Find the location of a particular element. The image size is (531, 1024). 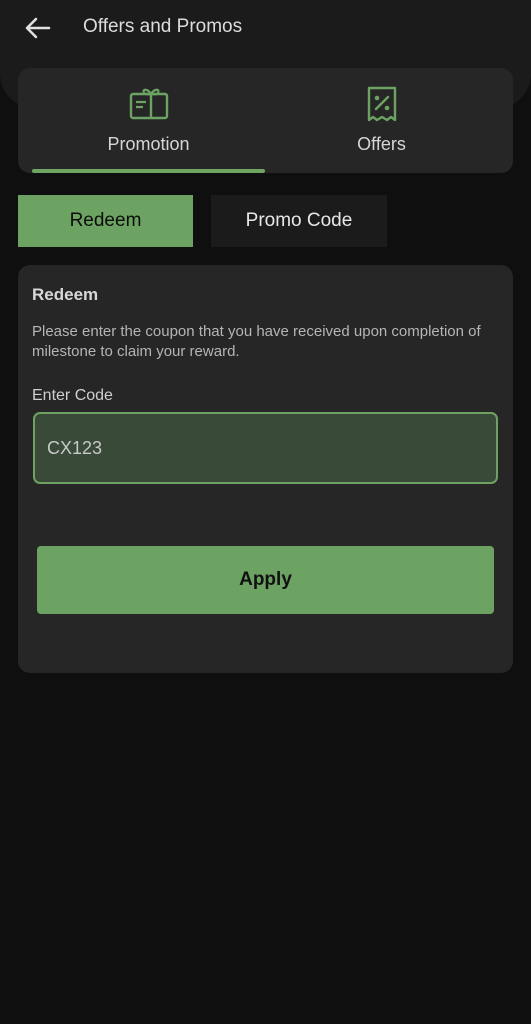

redeem-segment-button: Redeem is located at coordinates (105, 221).